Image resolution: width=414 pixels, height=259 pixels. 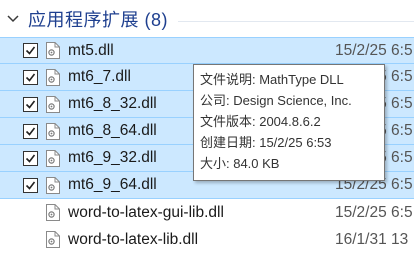 I want to click on tooltip-created: 创建日期: 15/2/25 6:53, so click(x=266, y=142).